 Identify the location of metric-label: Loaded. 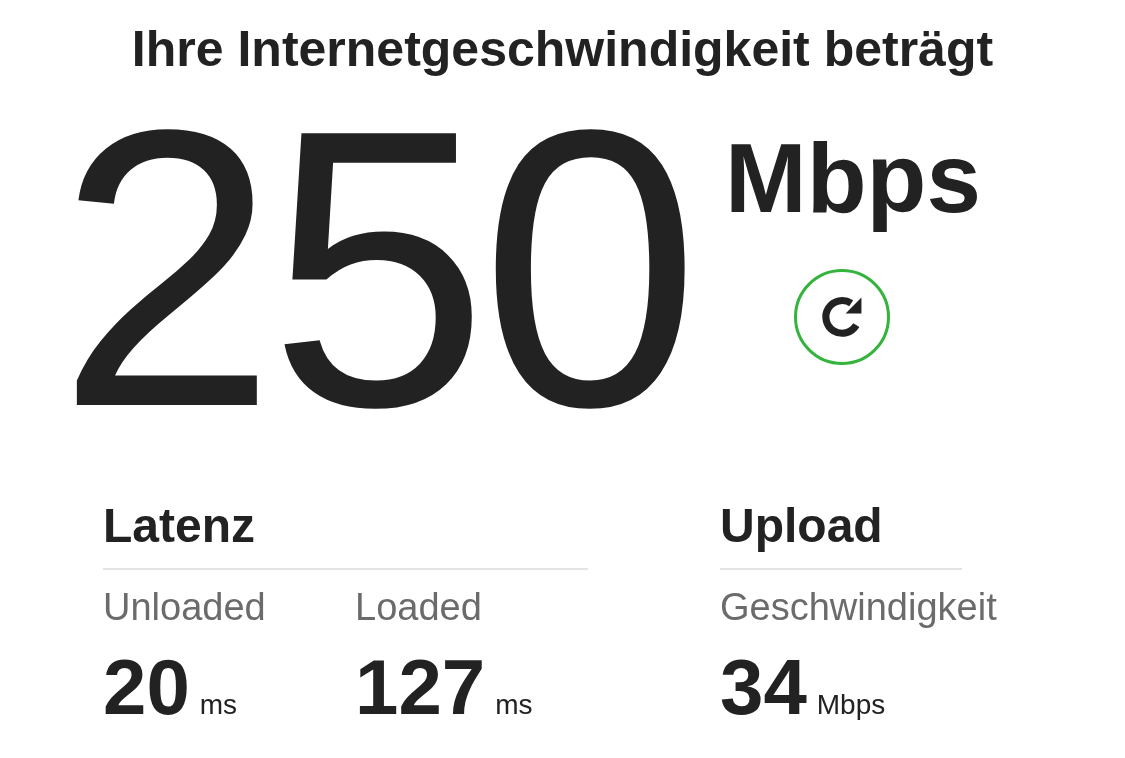
(418, 607).